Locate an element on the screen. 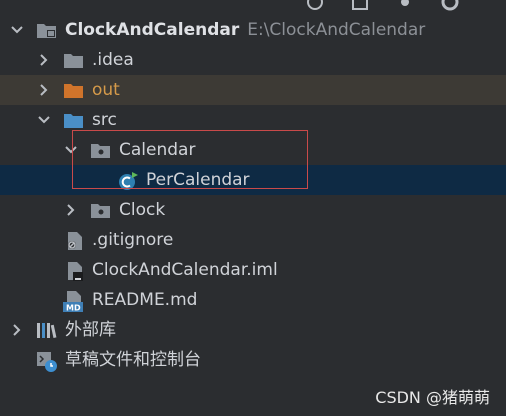 The width and height of the screenshot is (506, 416). module-file-icon is located at coordinates (75, 271).